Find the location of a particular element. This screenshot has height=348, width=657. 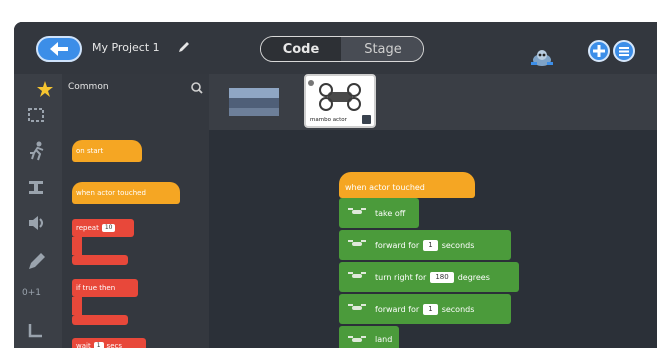

thumbnail-label: mambo actor is located at coordinates (328, 120).